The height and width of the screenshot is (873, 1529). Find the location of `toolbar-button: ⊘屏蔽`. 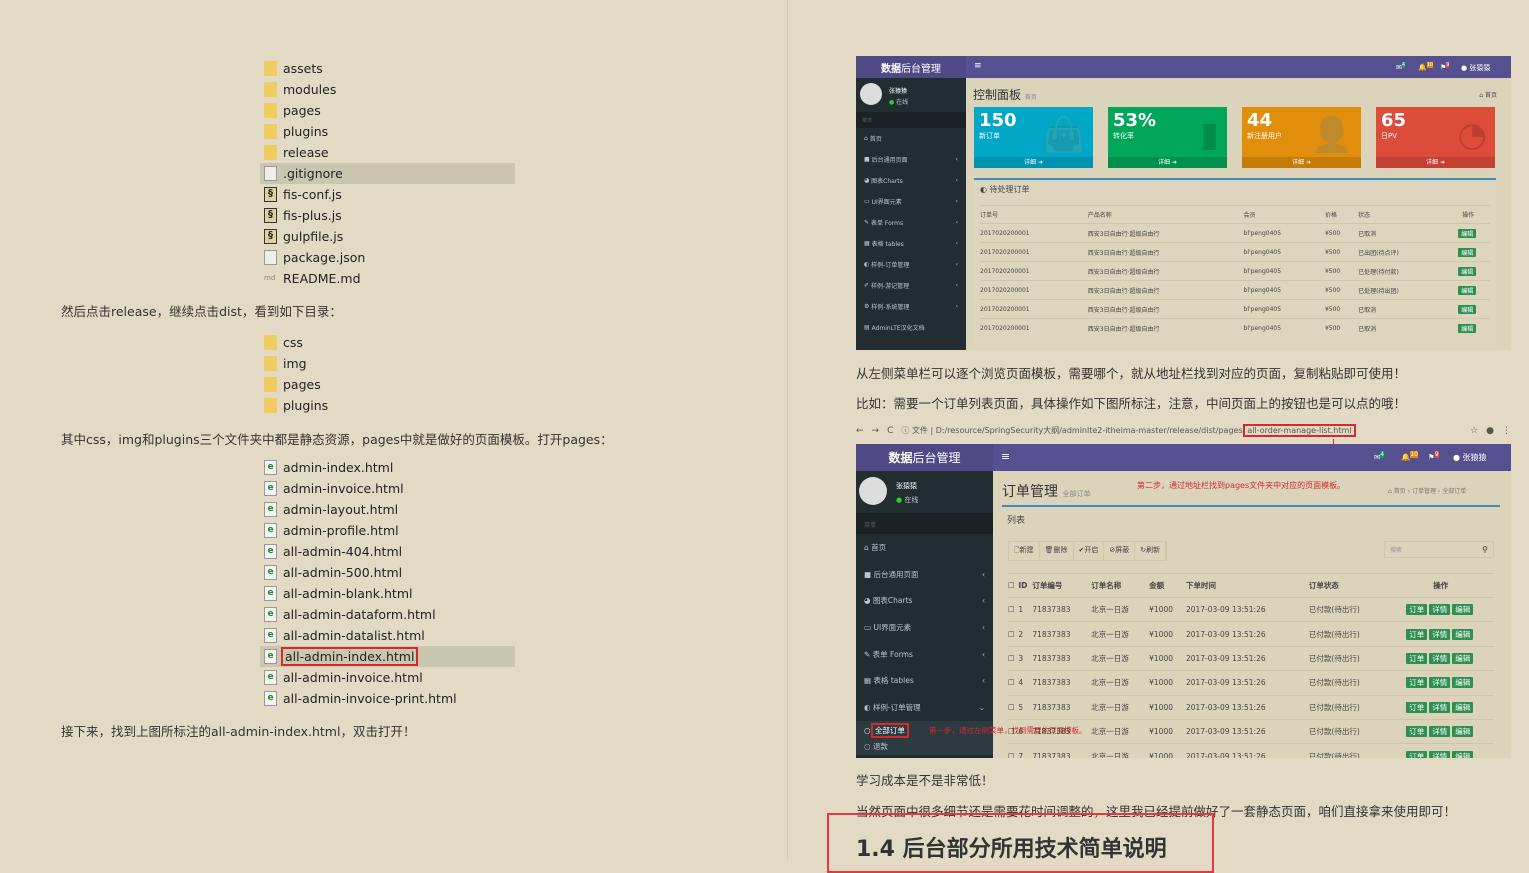

toolbar-button: ⊘屏蔽 is located at coordinates (1120, 551).